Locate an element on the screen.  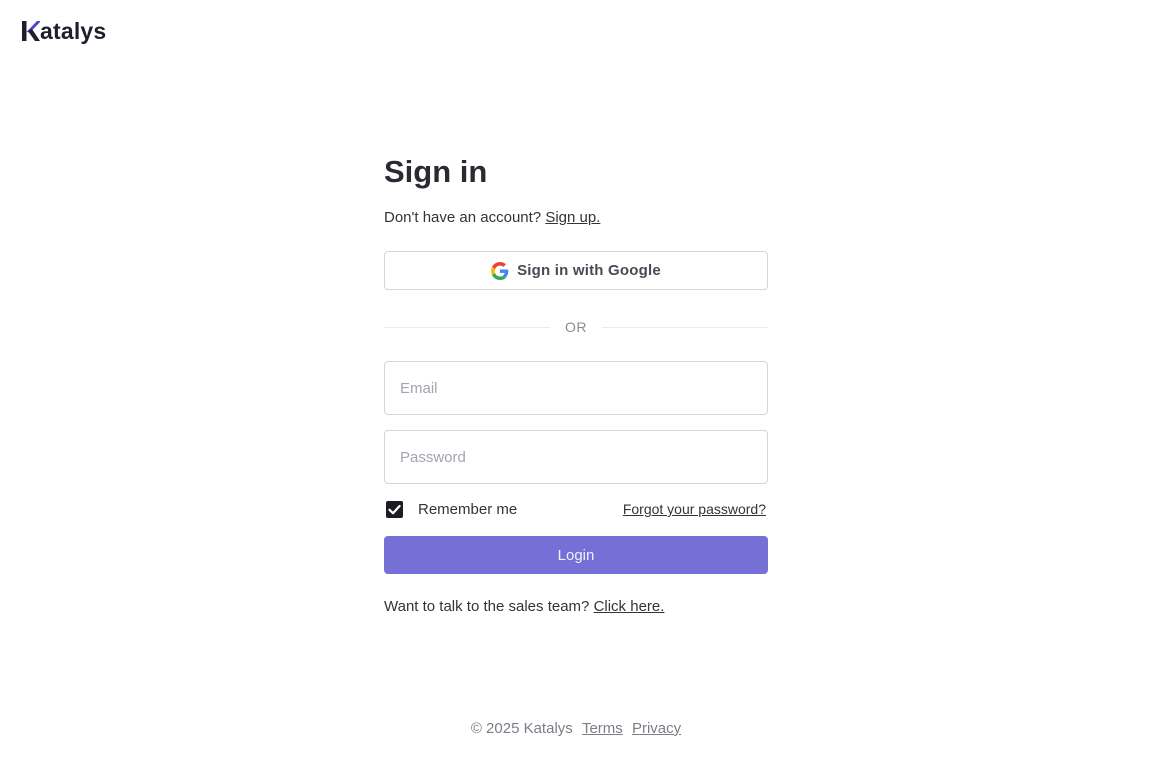
remember-me-label: Remember me is located at coordinates (467, 510).